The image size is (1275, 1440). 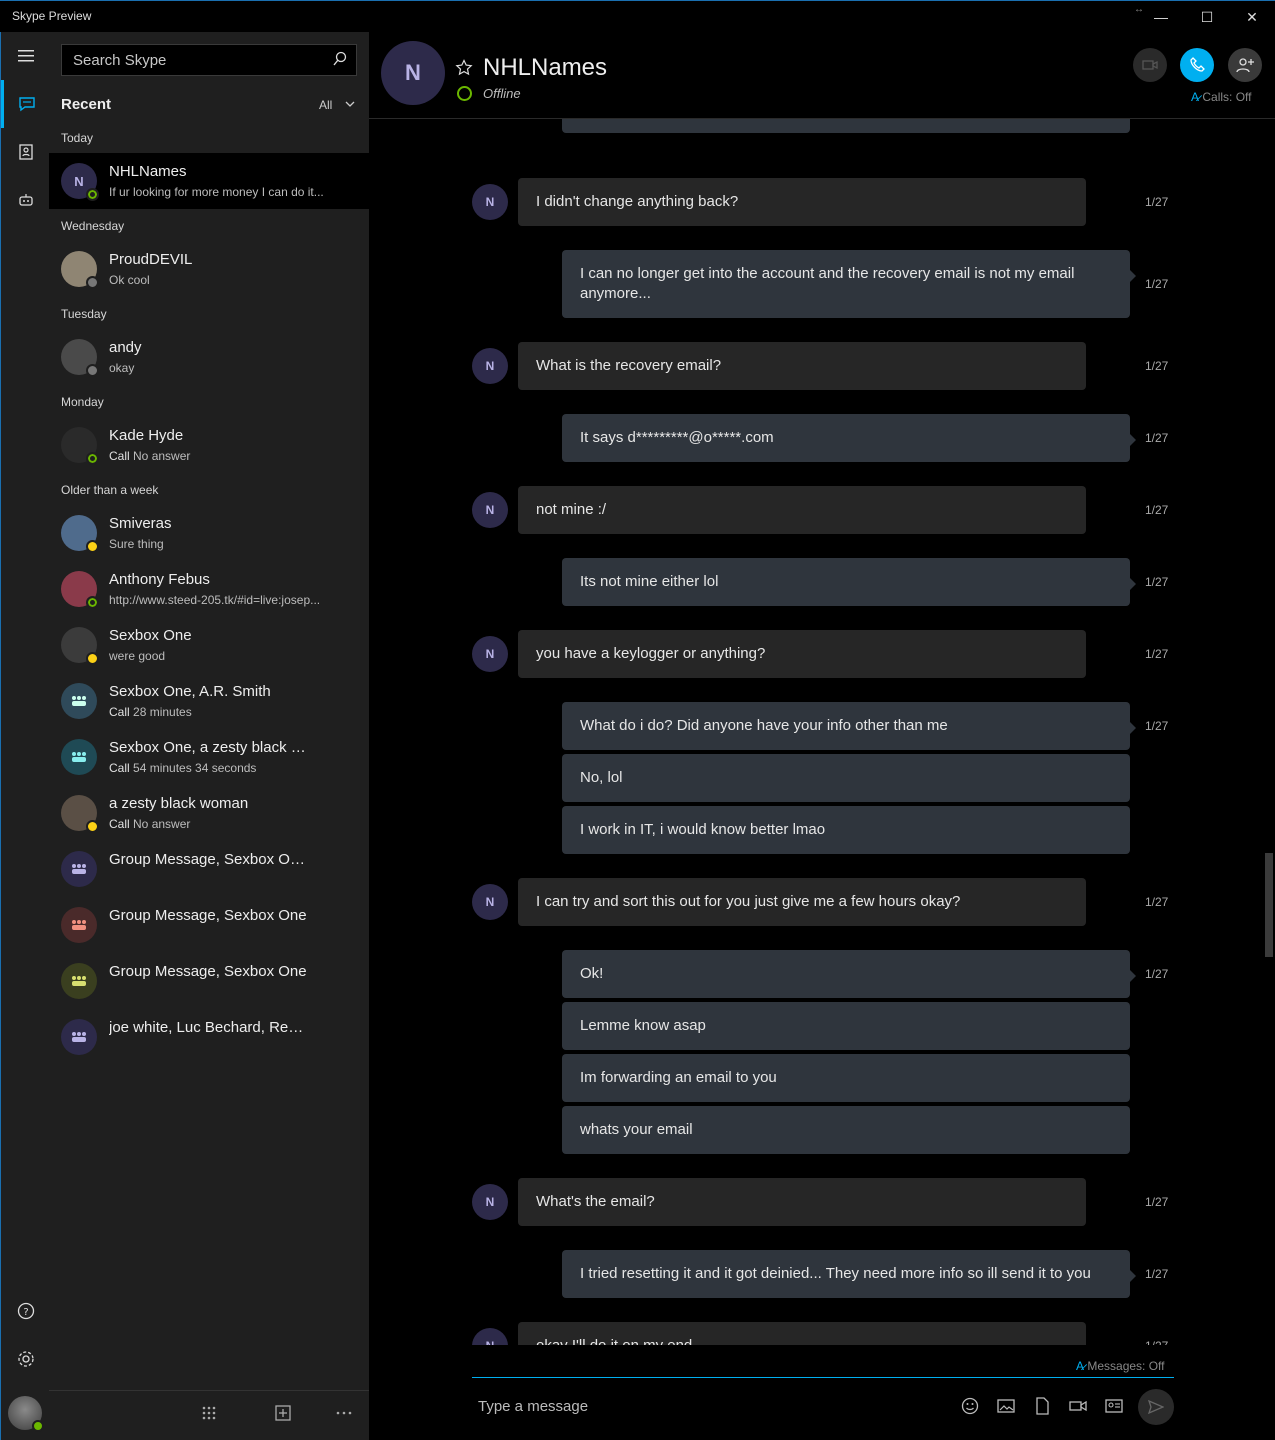 I want to click on incoming-message: okay I'll do it on my end, so click(x=802, y=1333).